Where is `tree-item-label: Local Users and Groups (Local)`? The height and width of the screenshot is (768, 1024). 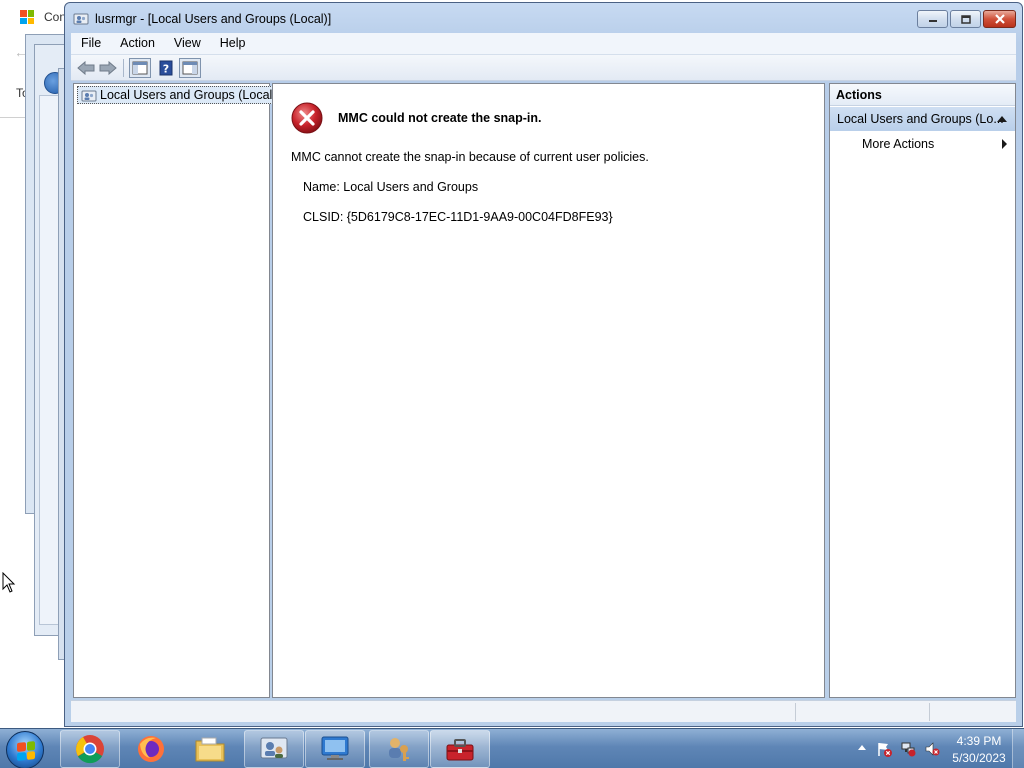 tree-item-label: Local Users and Groups (Local) is located at coordinates (188, 95).